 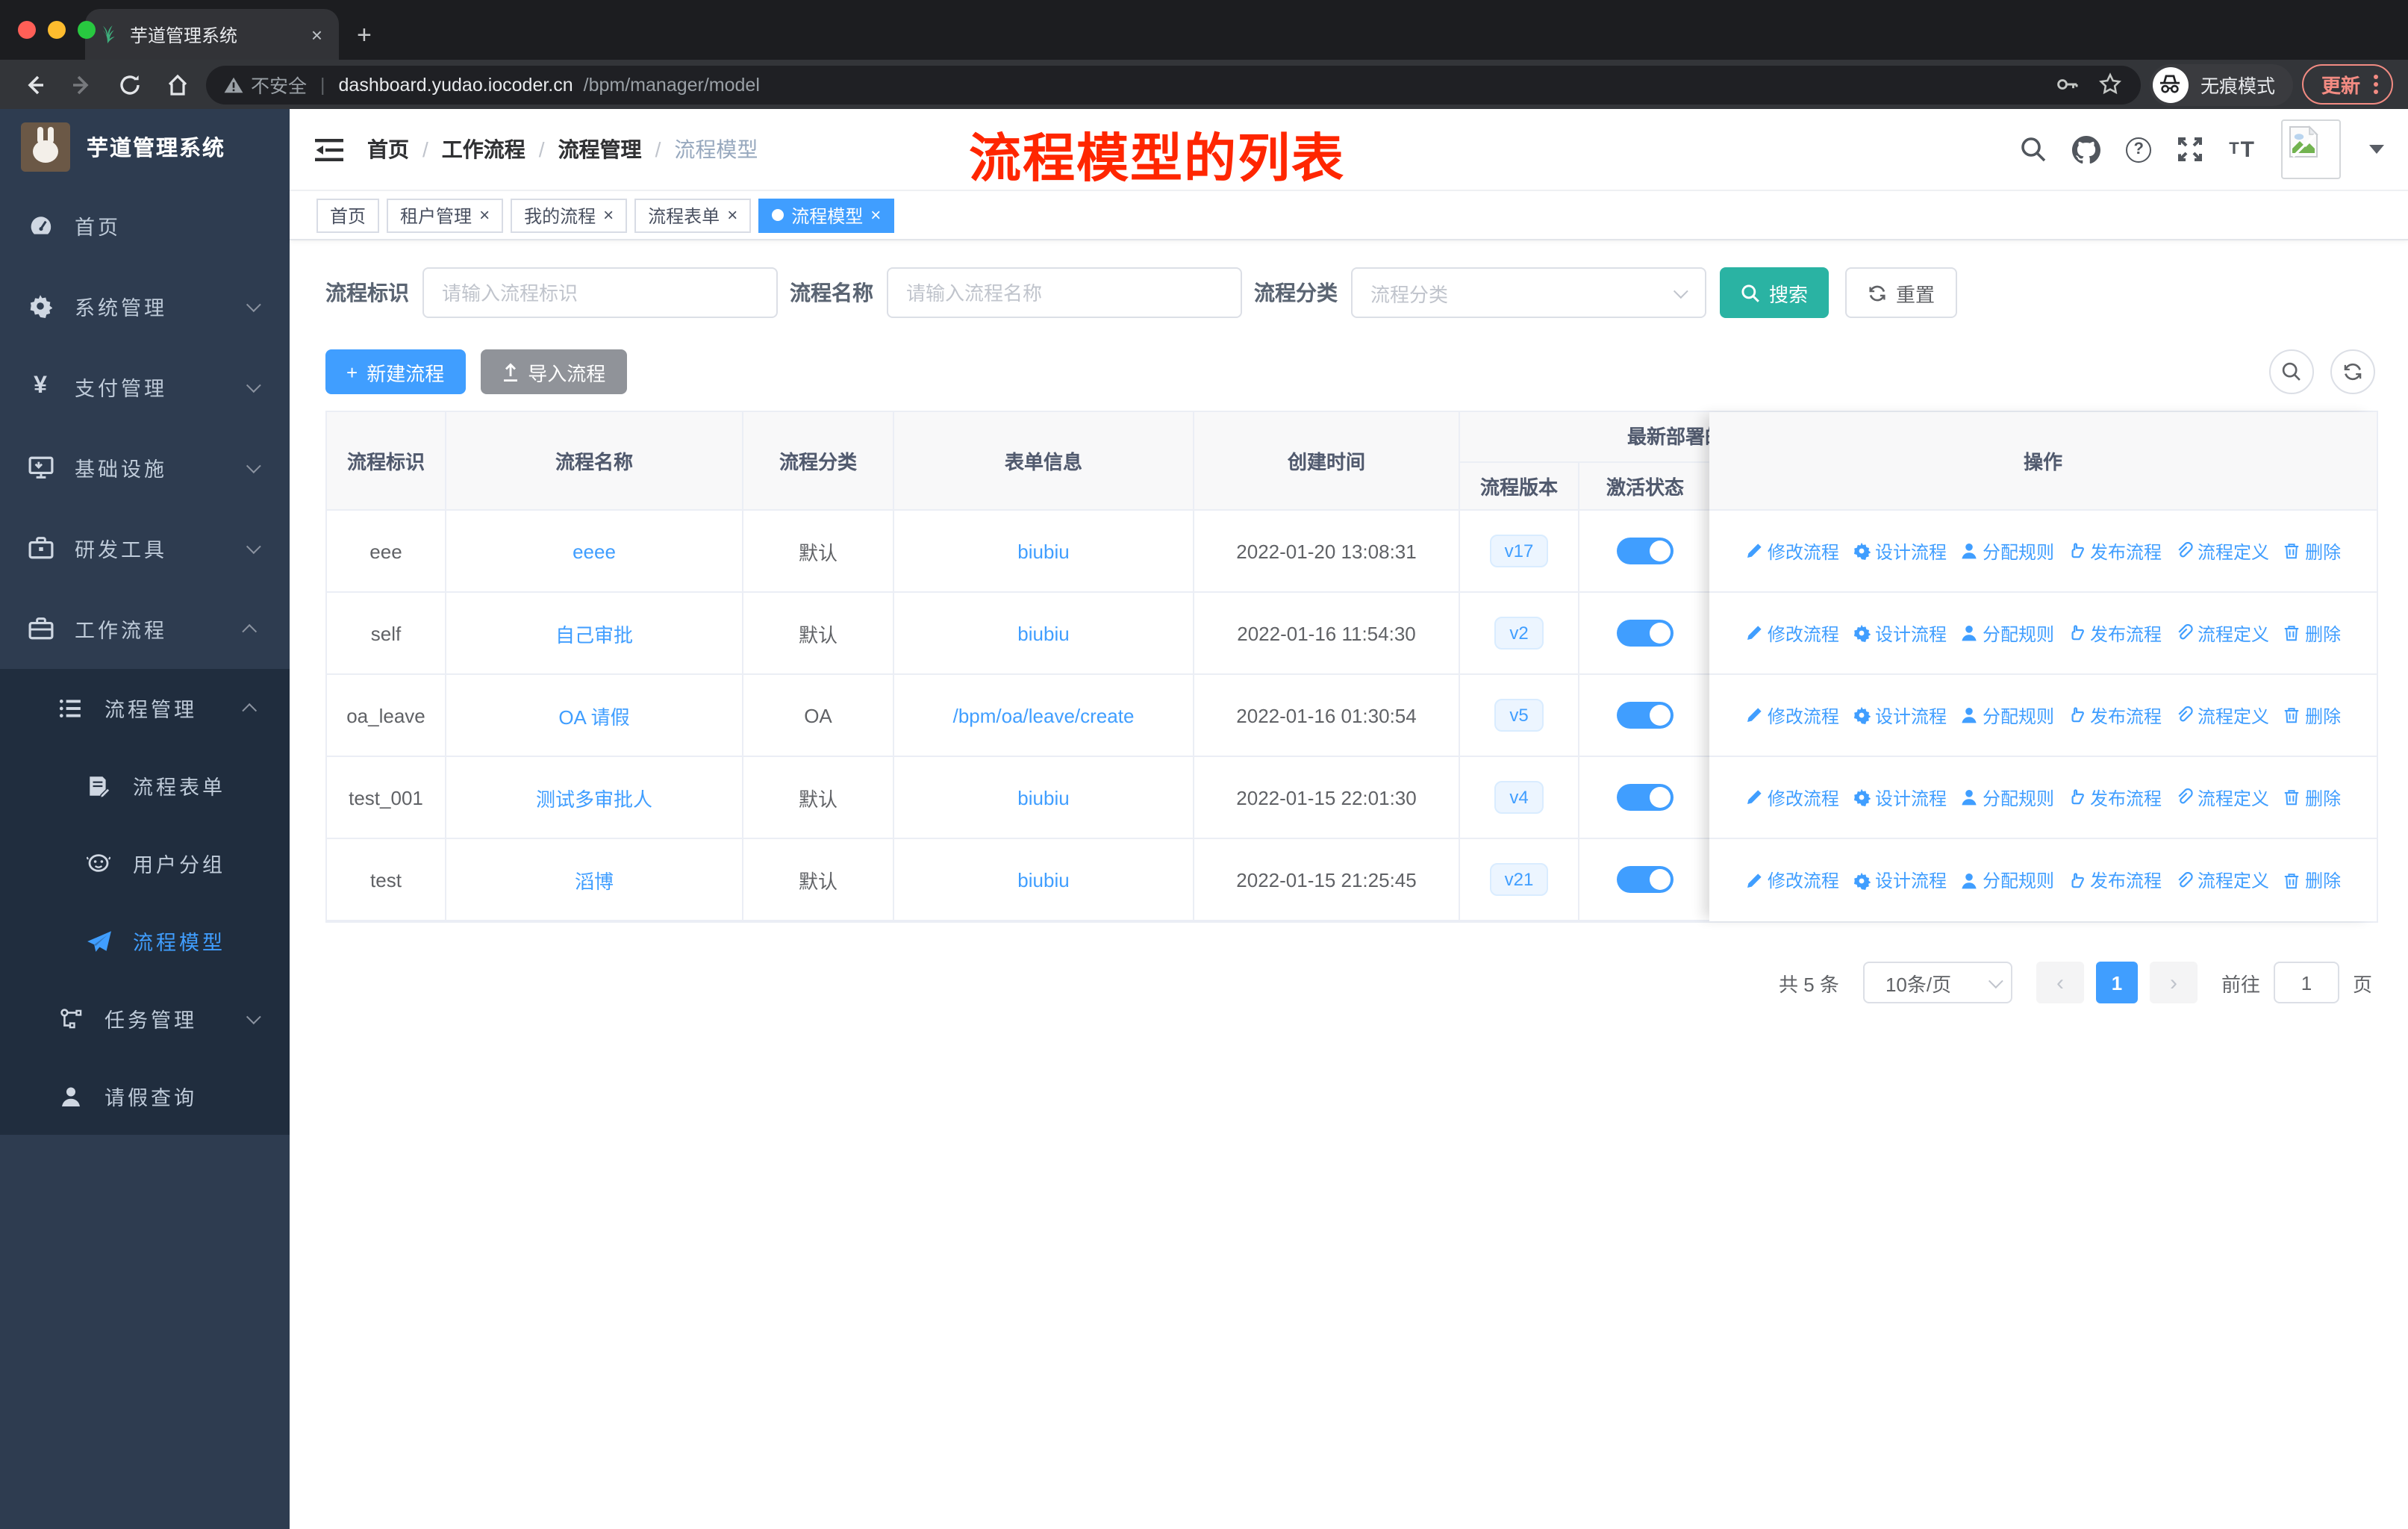 I want to click on sidebar-item-user-group: 用户分组, so click(x=145, y=863).